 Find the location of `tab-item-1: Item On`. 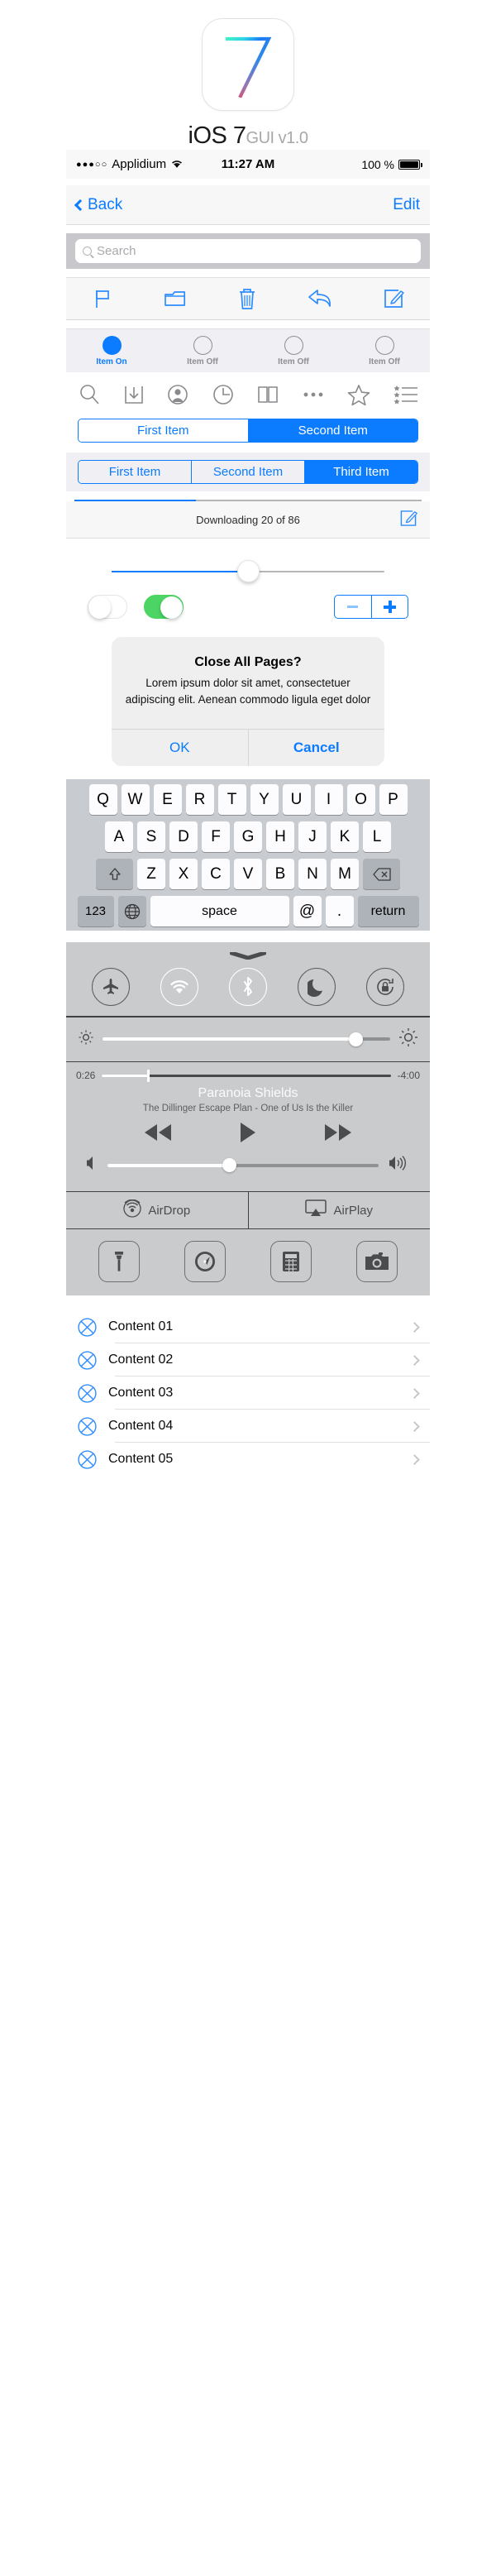

tab-item-1: Item On is located at coordinates (111, 350).